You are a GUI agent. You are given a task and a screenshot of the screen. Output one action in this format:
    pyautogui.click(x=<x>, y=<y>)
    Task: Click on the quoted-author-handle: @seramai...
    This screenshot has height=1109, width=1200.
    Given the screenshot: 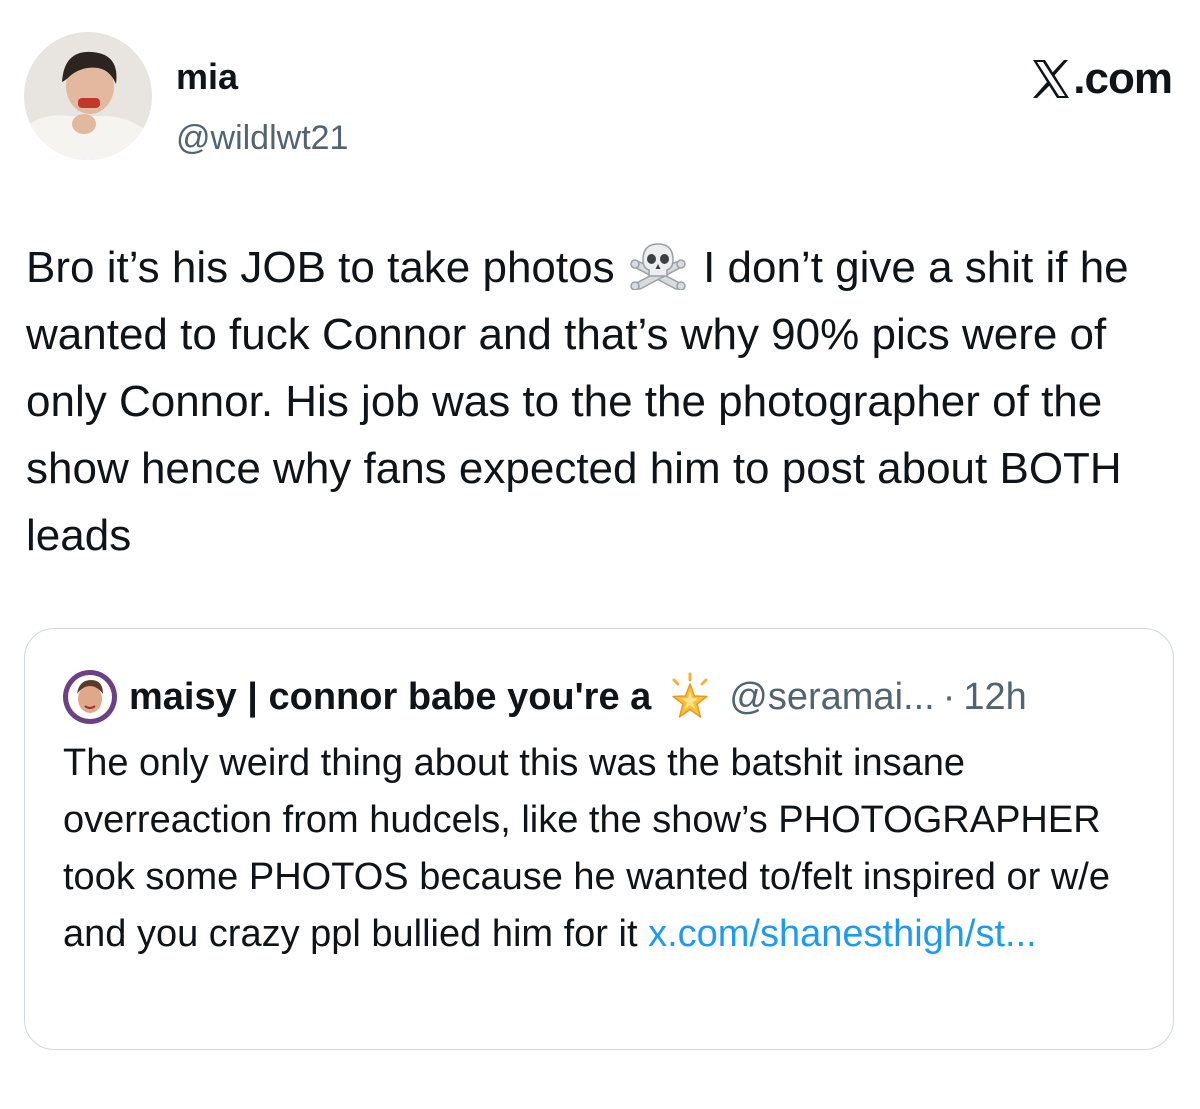 What is the action you would take?
    pyautogui.click(x=831, y=697)
    